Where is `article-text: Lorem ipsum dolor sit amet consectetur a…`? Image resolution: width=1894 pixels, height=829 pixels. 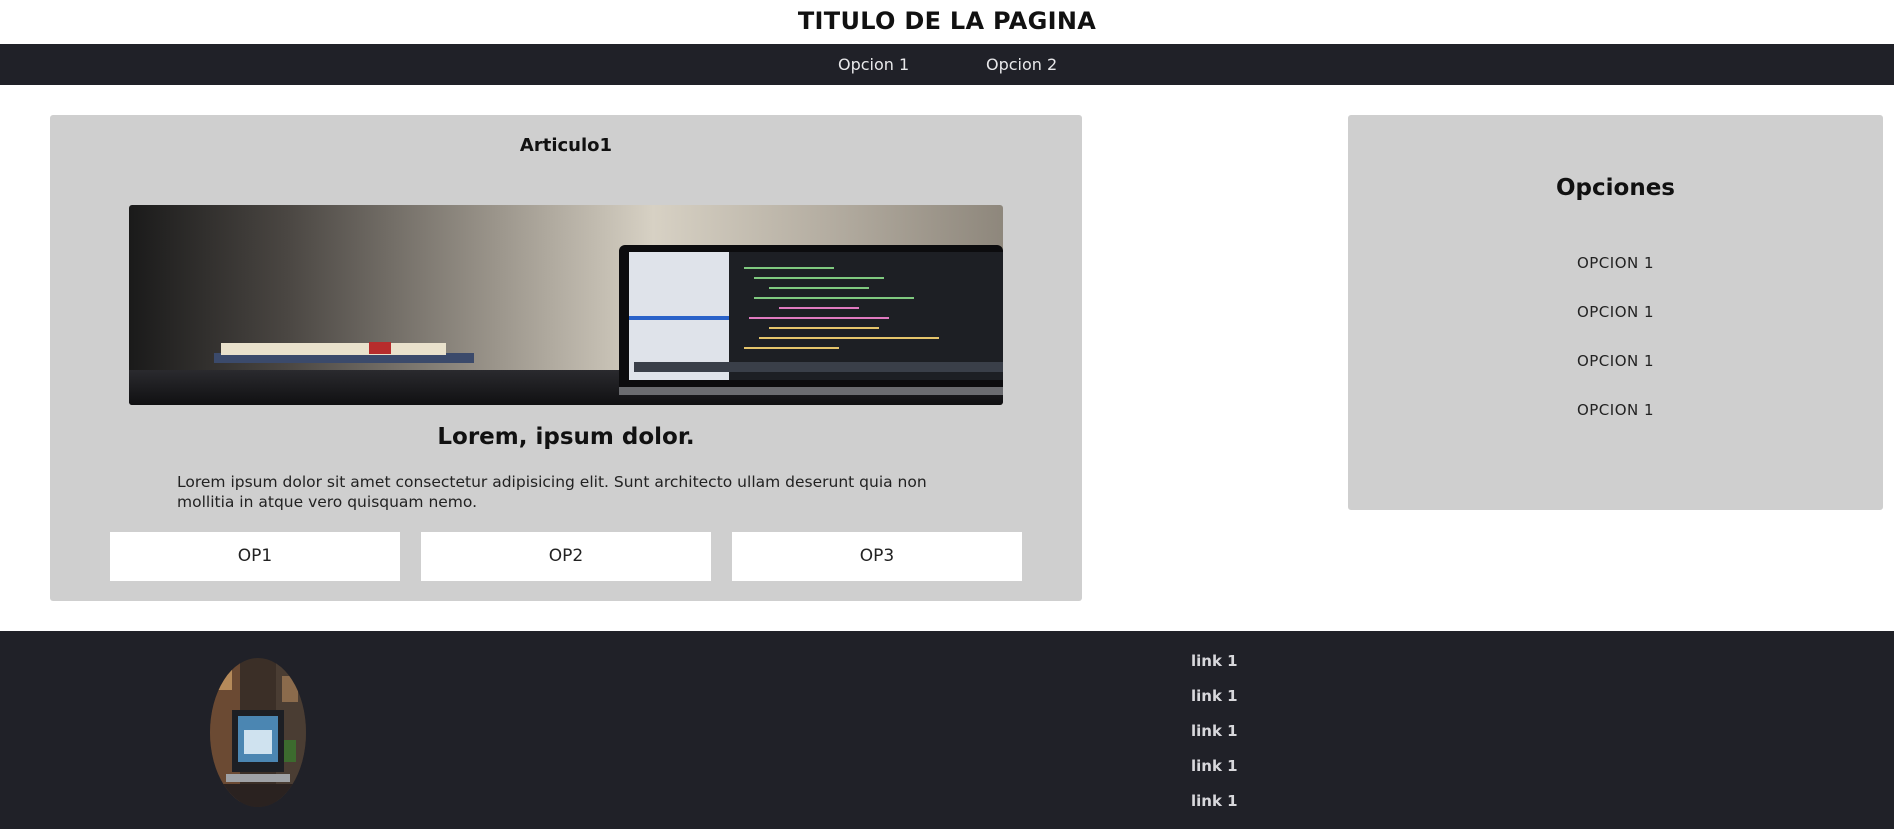
article-text: Lorem ipsum dolor sit amet consectetur a… is located at coordinates (552, 492).